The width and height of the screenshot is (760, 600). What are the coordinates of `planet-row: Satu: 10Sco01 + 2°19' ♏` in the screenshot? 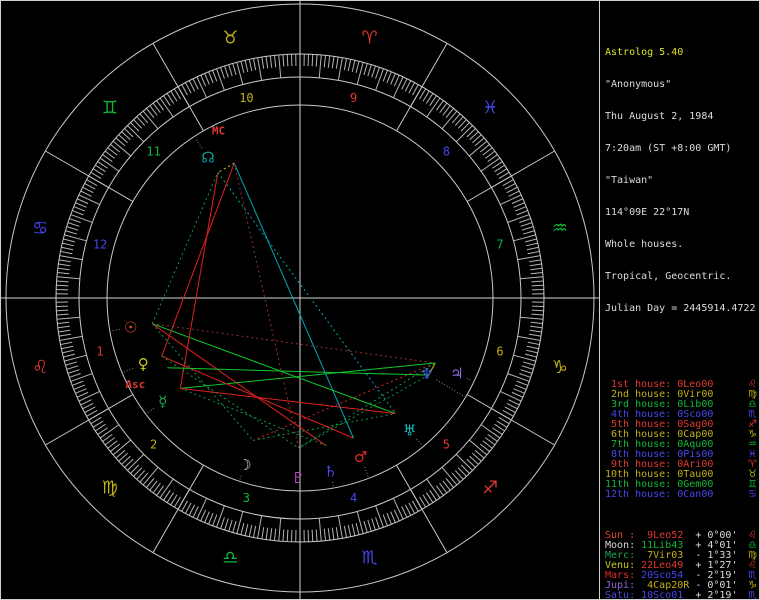 It's located at (681, 595).